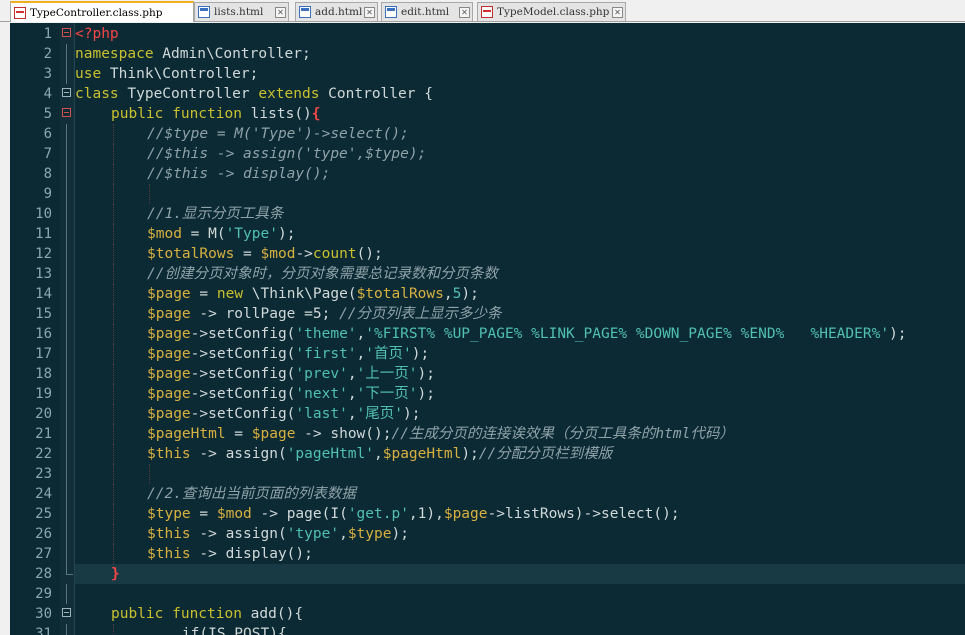 This screenshot has height=635, width=965. What do you see at coordinates (239, 12) in the screenshot?
I see `tab-label: lists.html` at bounding box center [239, 12].